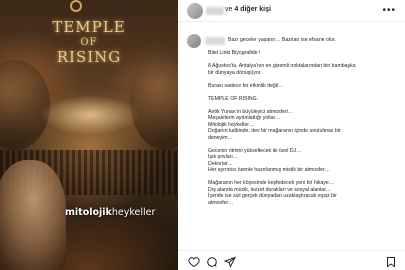  Describe the element at coordinates (89, 57) in the screenshot. I see `event-title-line3: RISING` at that location.